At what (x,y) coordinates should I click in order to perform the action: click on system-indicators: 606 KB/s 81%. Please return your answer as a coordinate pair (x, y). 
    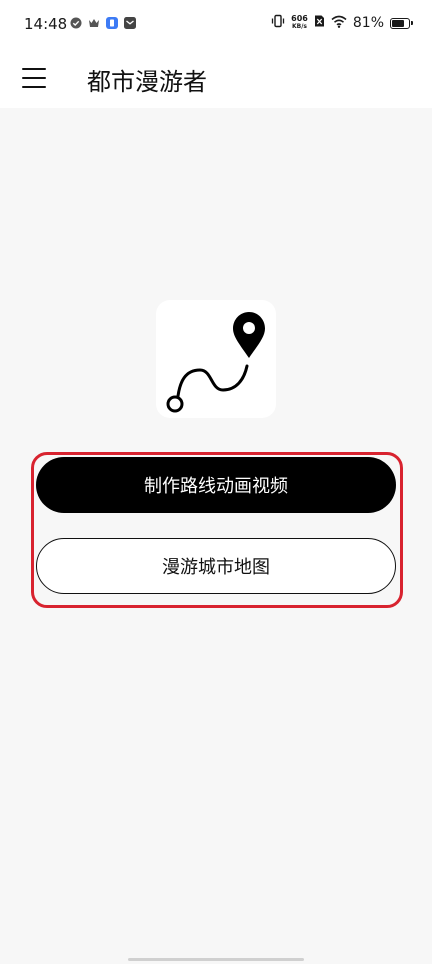
    Looking at the image, I should click on (342, 23).